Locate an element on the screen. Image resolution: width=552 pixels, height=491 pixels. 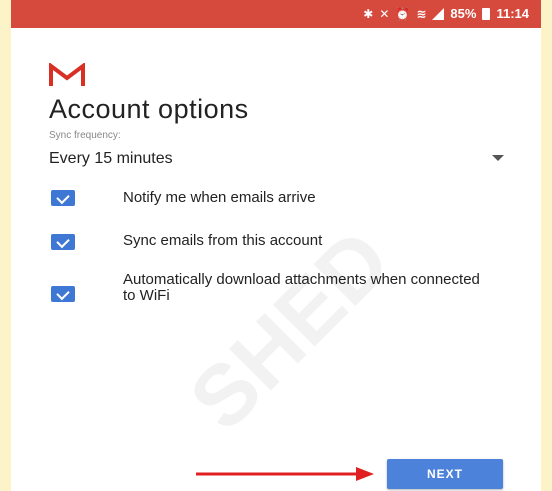
sync-frequency-dropdown: Every 15 minutes is located at coordinates (276, 159).